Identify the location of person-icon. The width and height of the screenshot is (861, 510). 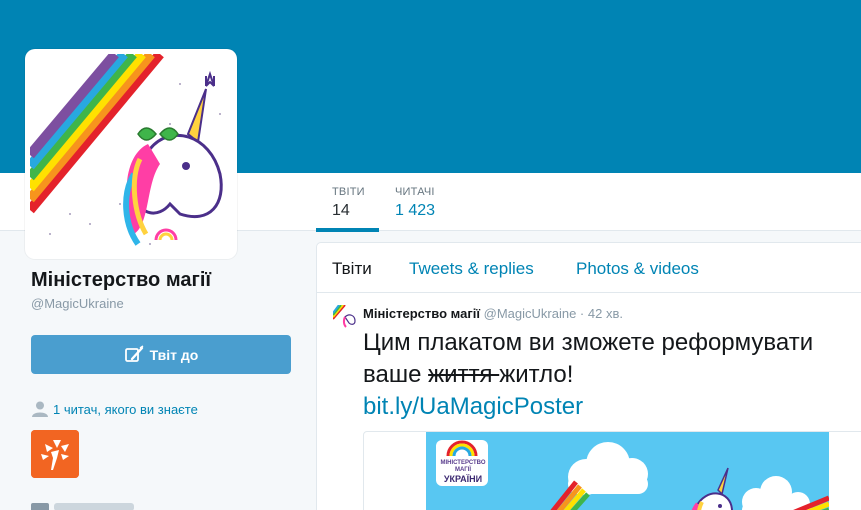
(40, 409).